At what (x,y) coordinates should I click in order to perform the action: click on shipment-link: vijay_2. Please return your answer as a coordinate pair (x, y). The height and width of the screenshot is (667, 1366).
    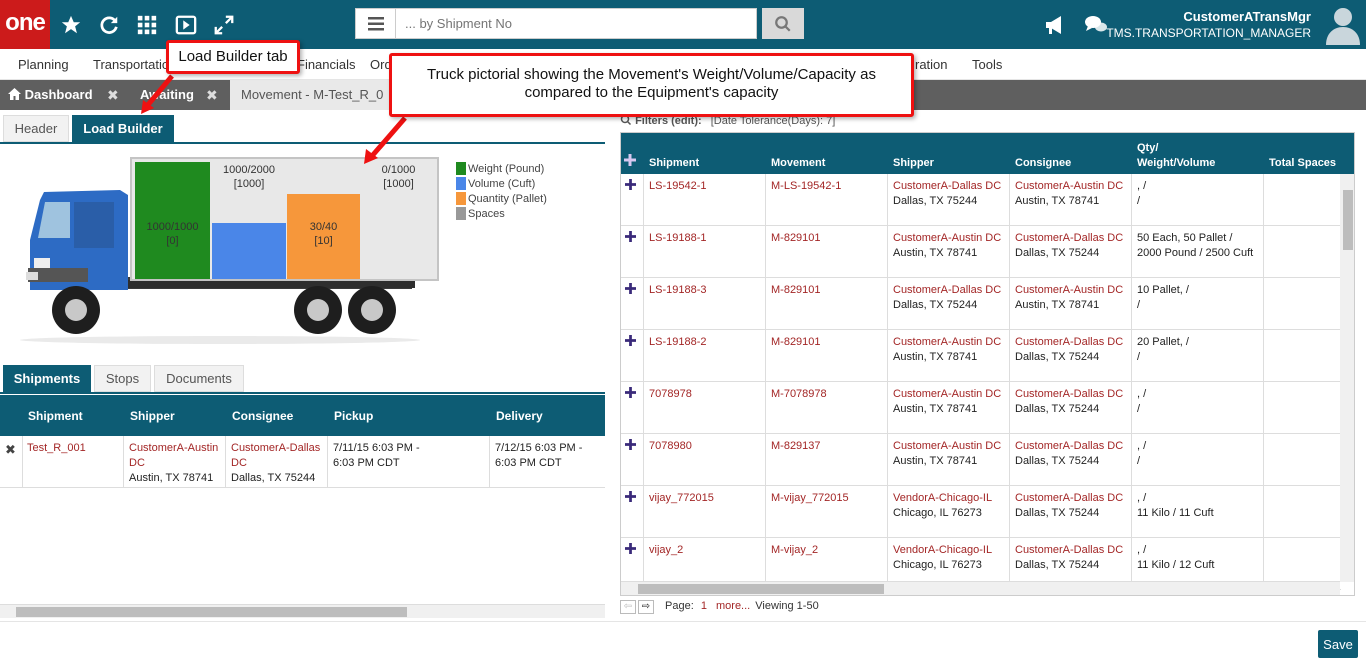
    Looking at the image, I should click on (666, 550).